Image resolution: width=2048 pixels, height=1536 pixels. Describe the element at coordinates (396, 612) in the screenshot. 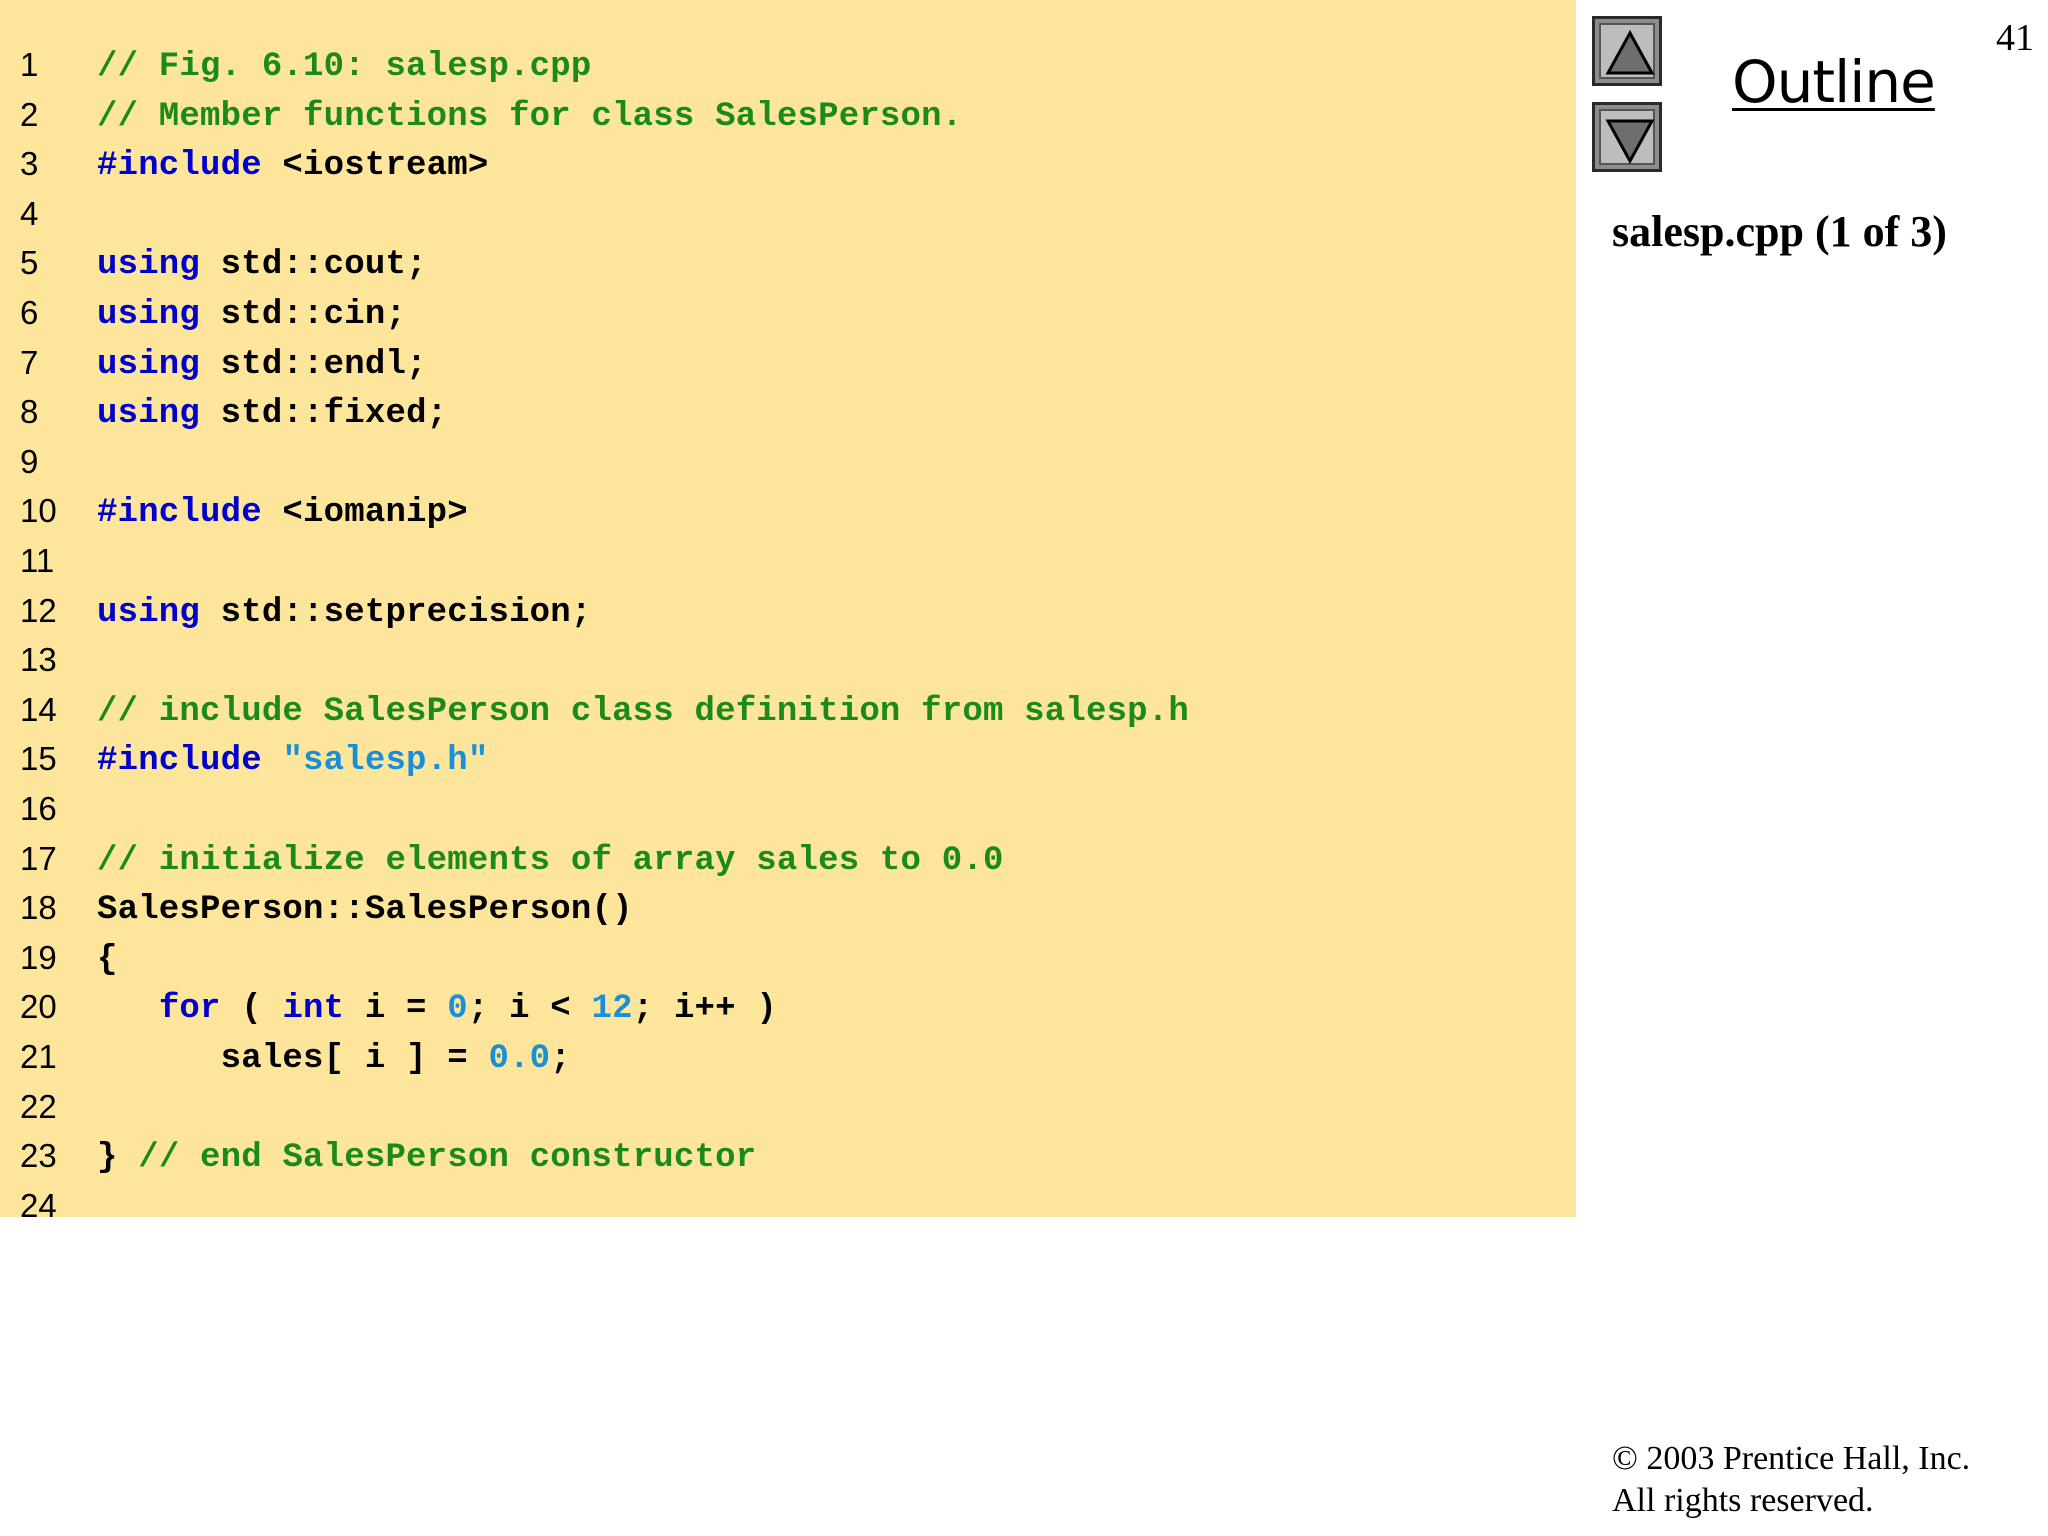

I see `code-token-plain: std::setprecision;` at that location.